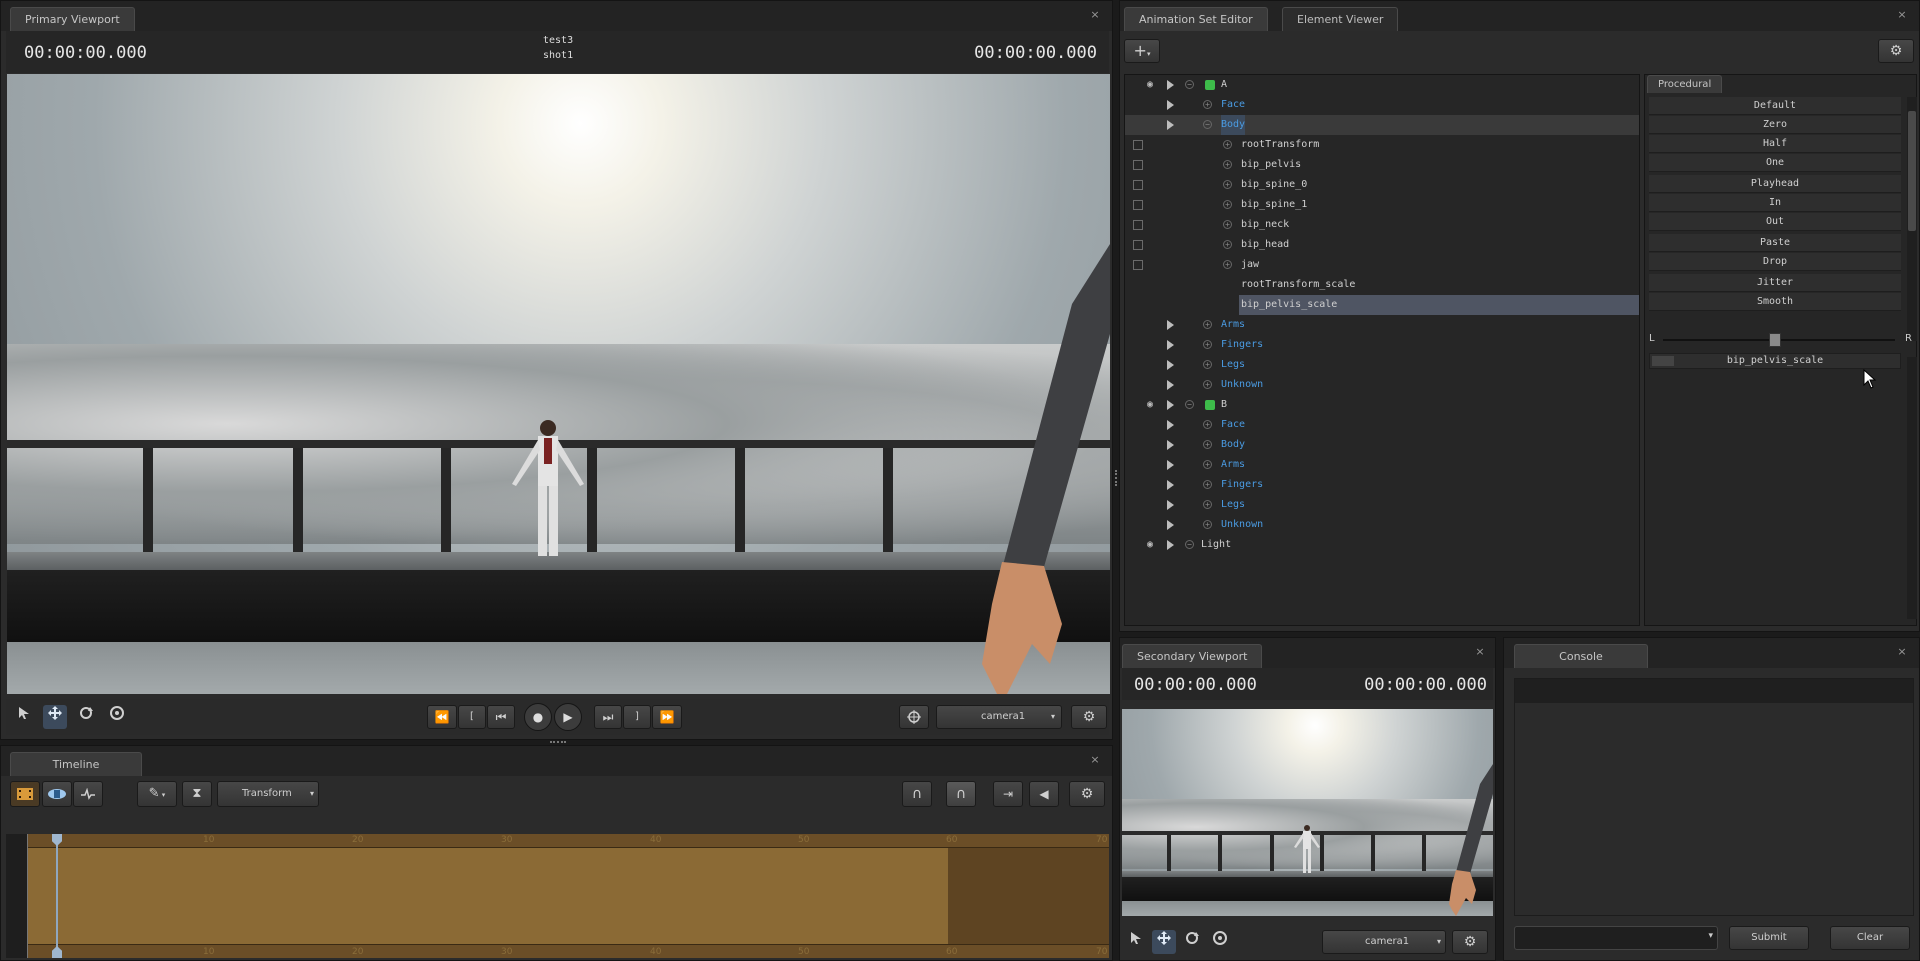 This screenshot has width=1920, height=961. What do you see at coordinates (157, 794) in the screenshot?
I see `add-key-button: ✎ ▾` at bounding box center [157, 794].